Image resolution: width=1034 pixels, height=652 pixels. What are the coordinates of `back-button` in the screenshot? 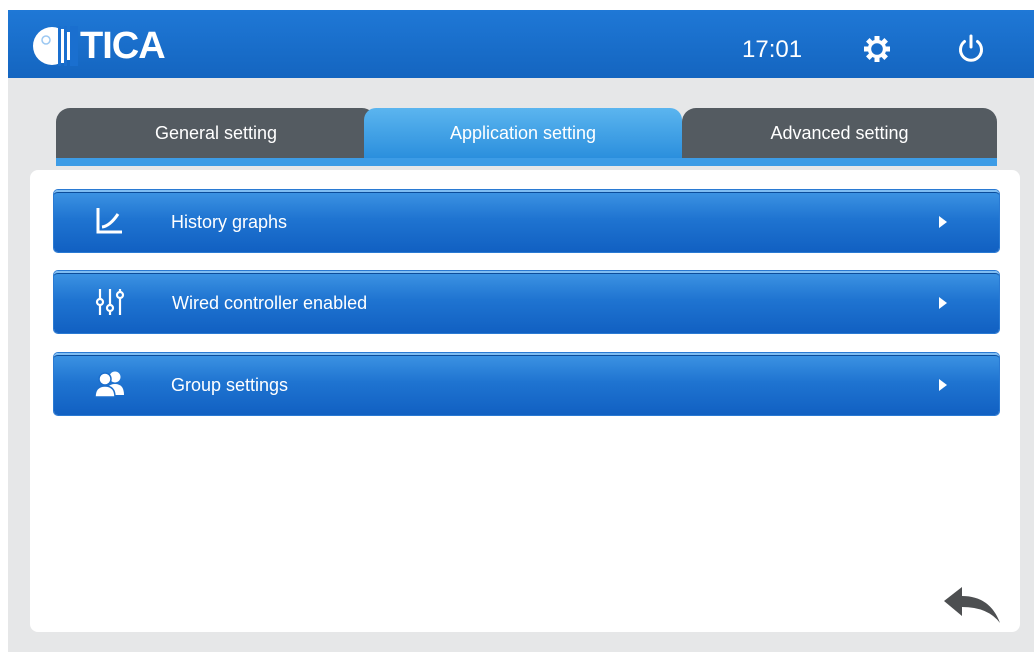 It's located at (972, 605).